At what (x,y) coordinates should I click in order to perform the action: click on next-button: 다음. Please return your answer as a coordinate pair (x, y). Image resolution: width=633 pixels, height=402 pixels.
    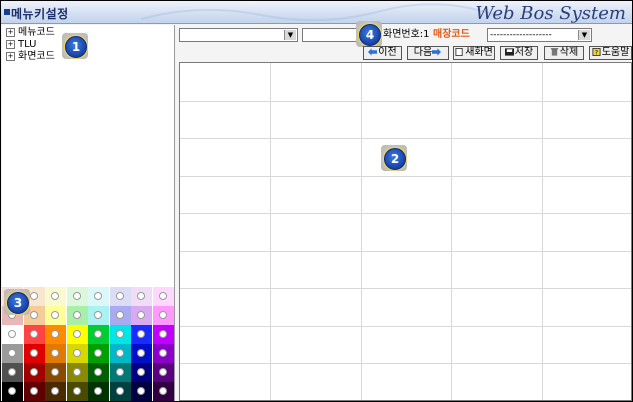
    Looking at the image, I should click on (428, 53).